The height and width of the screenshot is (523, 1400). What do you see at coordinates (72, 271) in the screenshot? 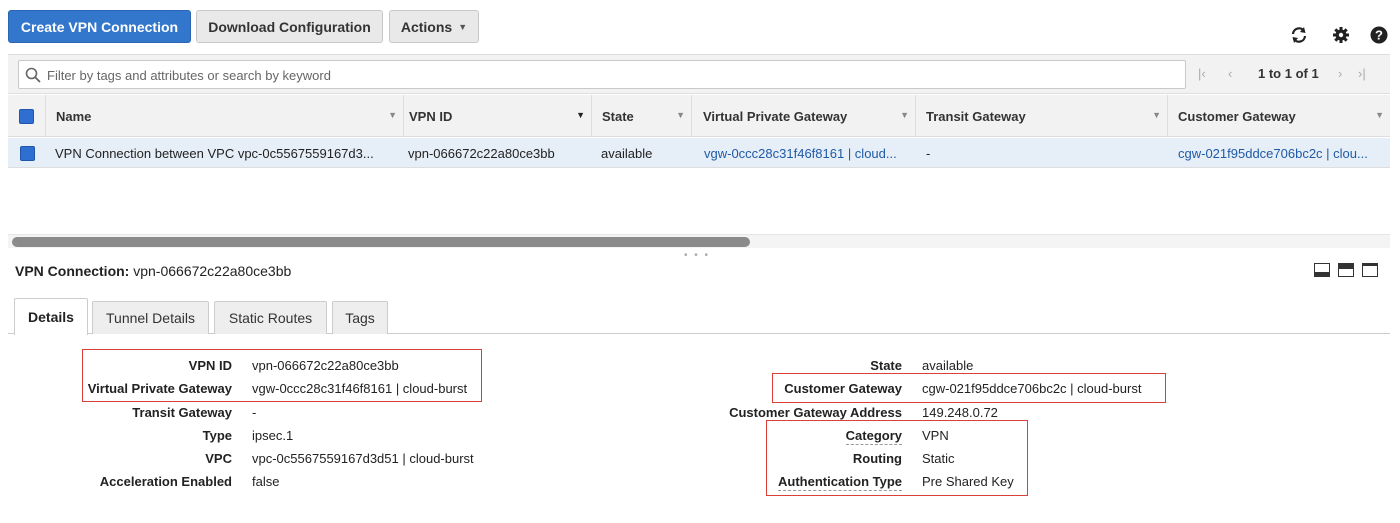
I see `details-title-label: VPN Connection:` at bounding box center [72, 271].